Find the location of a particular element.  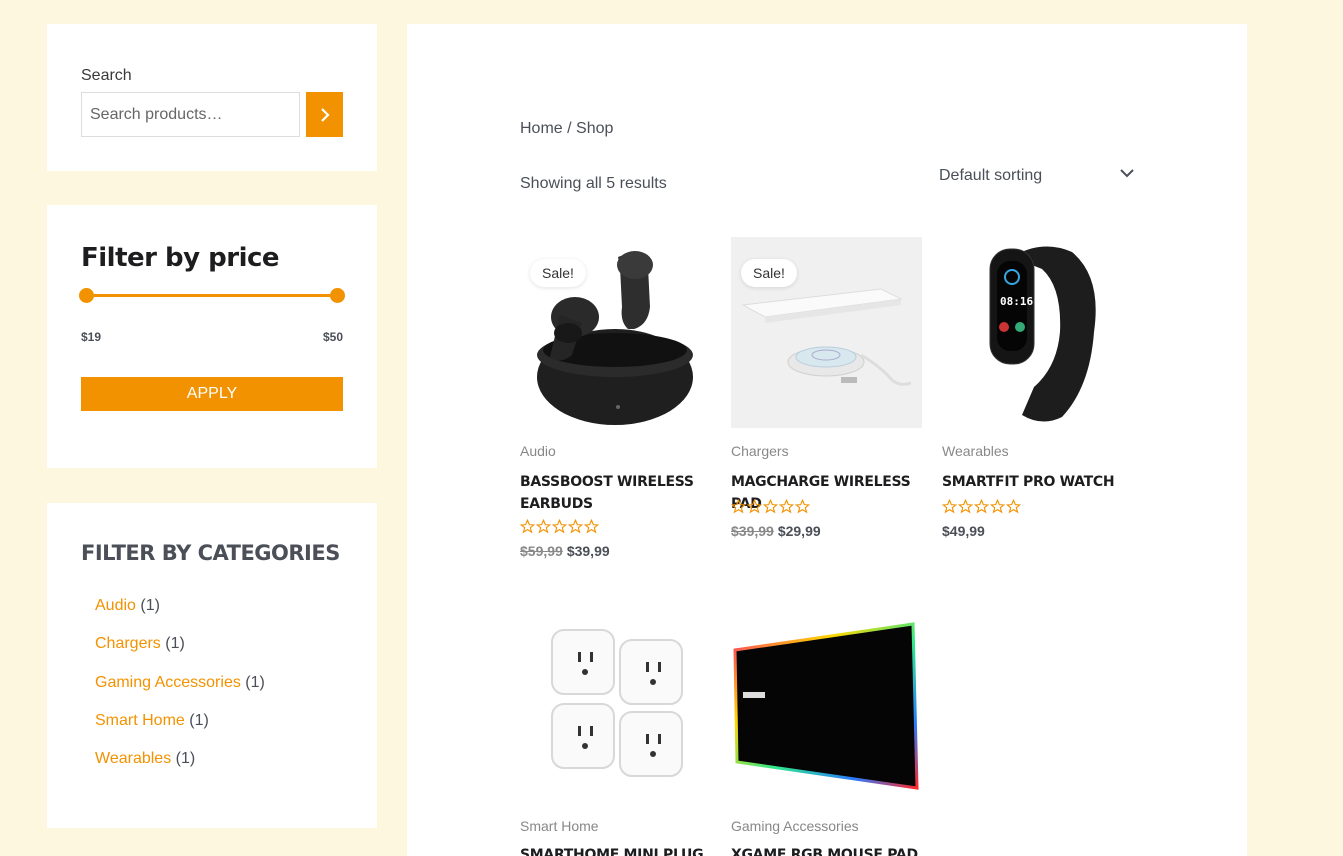

category-link-smart-home: Smart Home is located at coordinates (140, 720).